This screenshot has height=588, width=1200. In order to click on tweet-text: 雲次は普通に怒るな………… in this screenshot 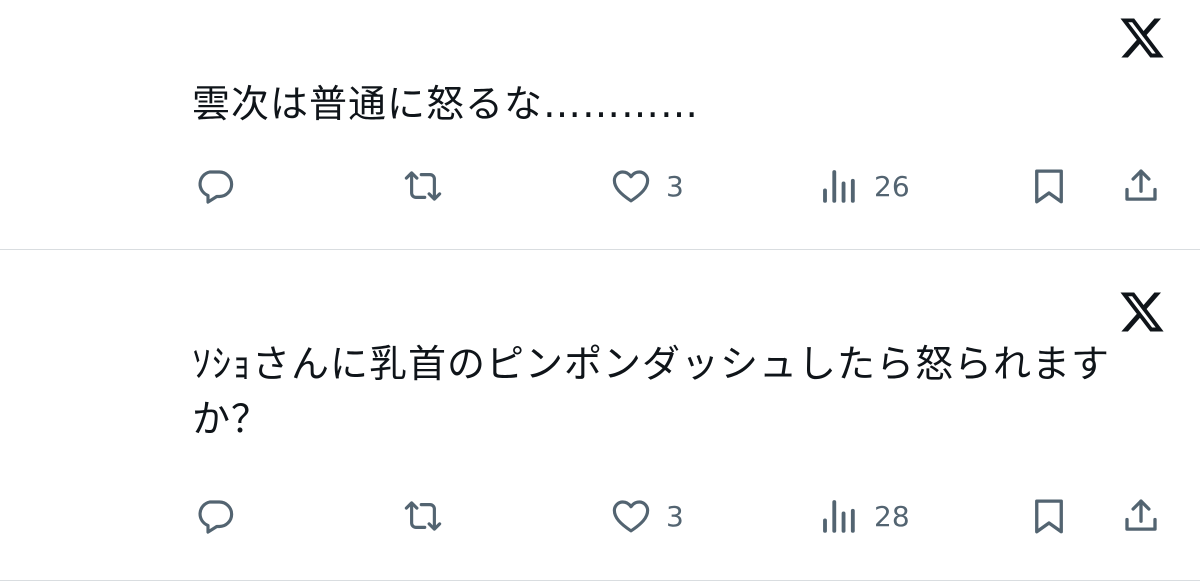, I will do `click(446, 104)`.